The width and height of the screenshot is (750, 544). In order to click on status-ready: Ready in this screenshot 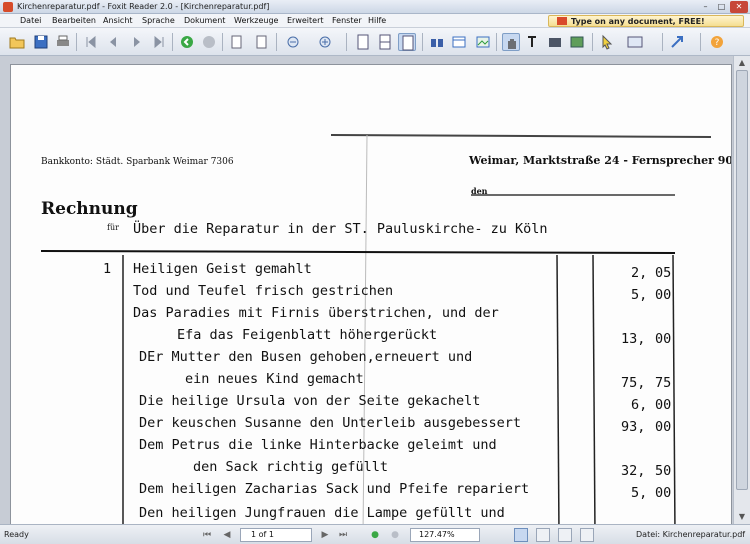, I will do `click(16, 534)`.